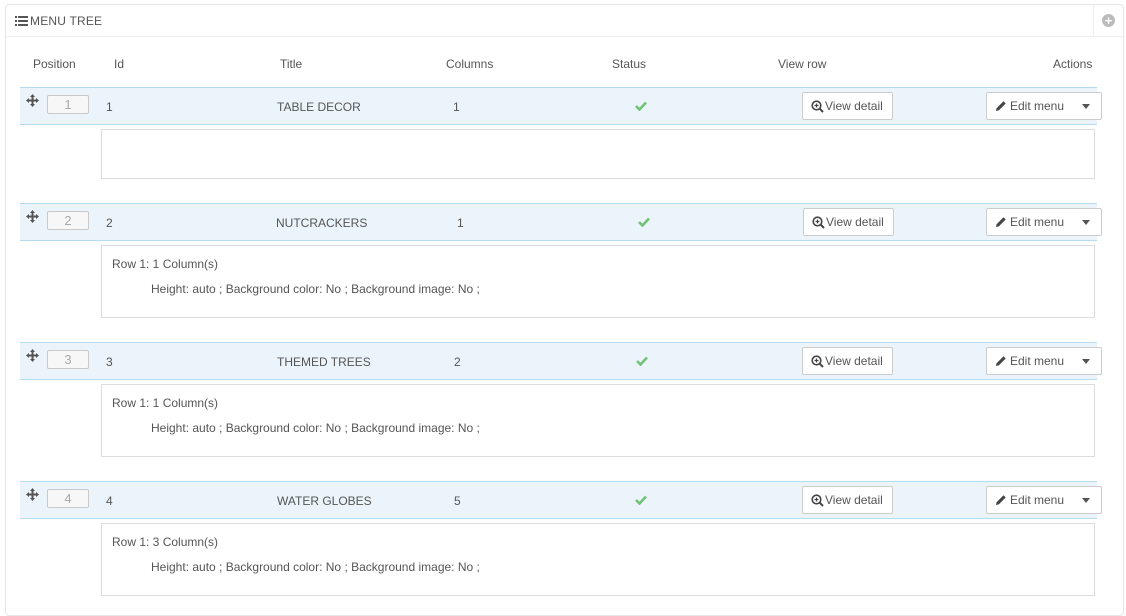  I want to click on position-cell: 1, so click(60, 106).